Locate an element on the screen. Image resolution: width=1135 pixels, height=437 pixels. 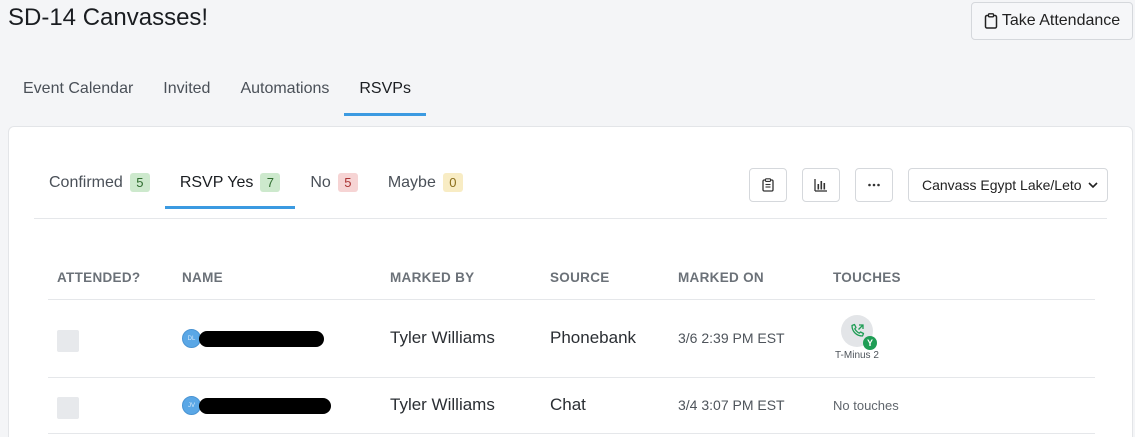
subtab-rsvp-yes: RSVP Yes 7 is located at coordinates (230, 188).